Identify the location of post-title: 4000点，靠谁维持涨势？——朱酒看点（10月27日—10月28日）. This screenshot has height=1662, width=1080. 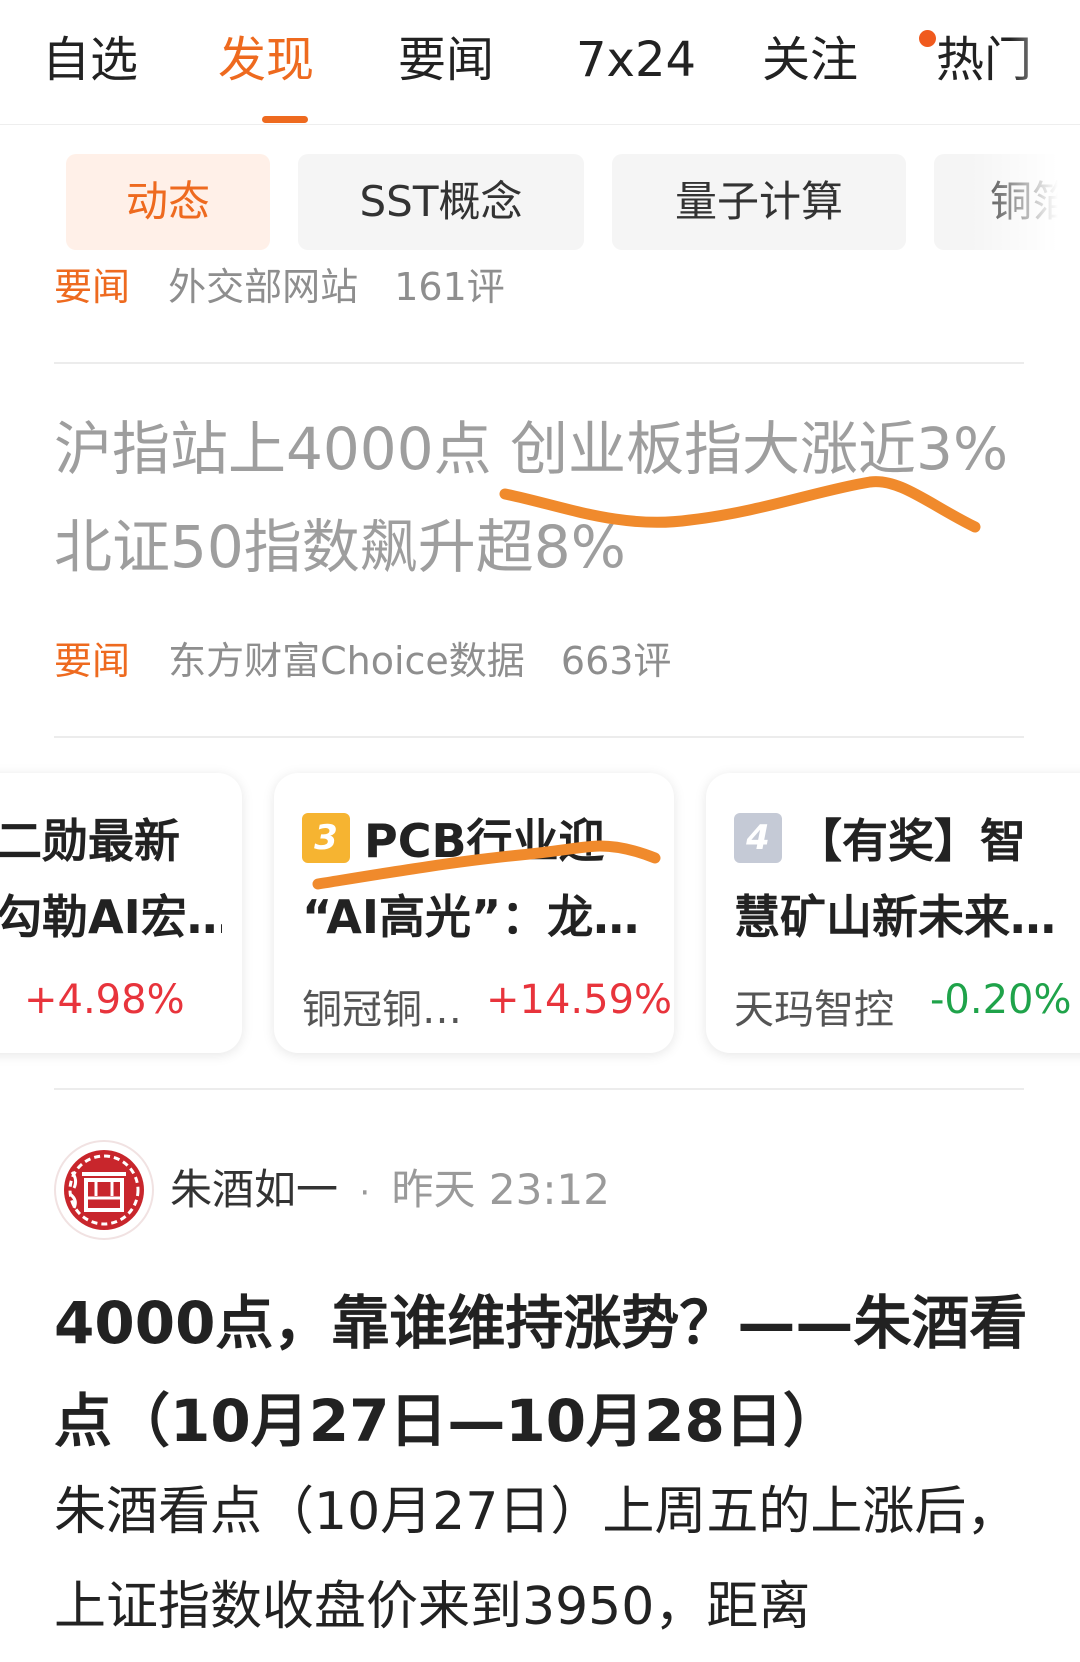
(549, 1372).